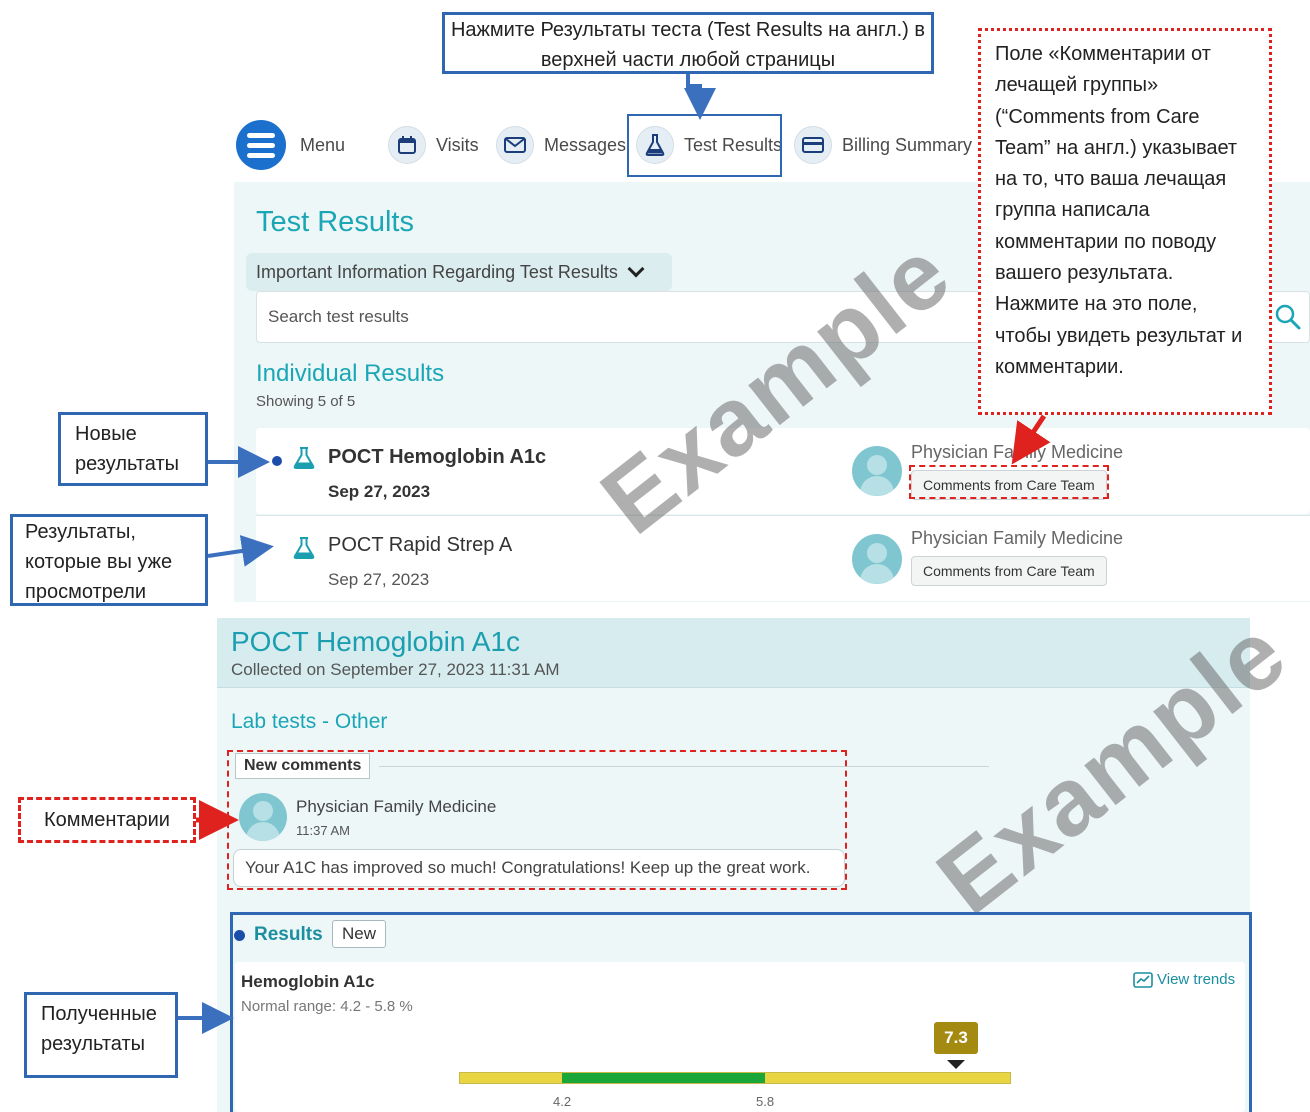  Describe the element at coordinates (1031, 439) in the screenshot. I see `arrow-to-comments-button` at that location.